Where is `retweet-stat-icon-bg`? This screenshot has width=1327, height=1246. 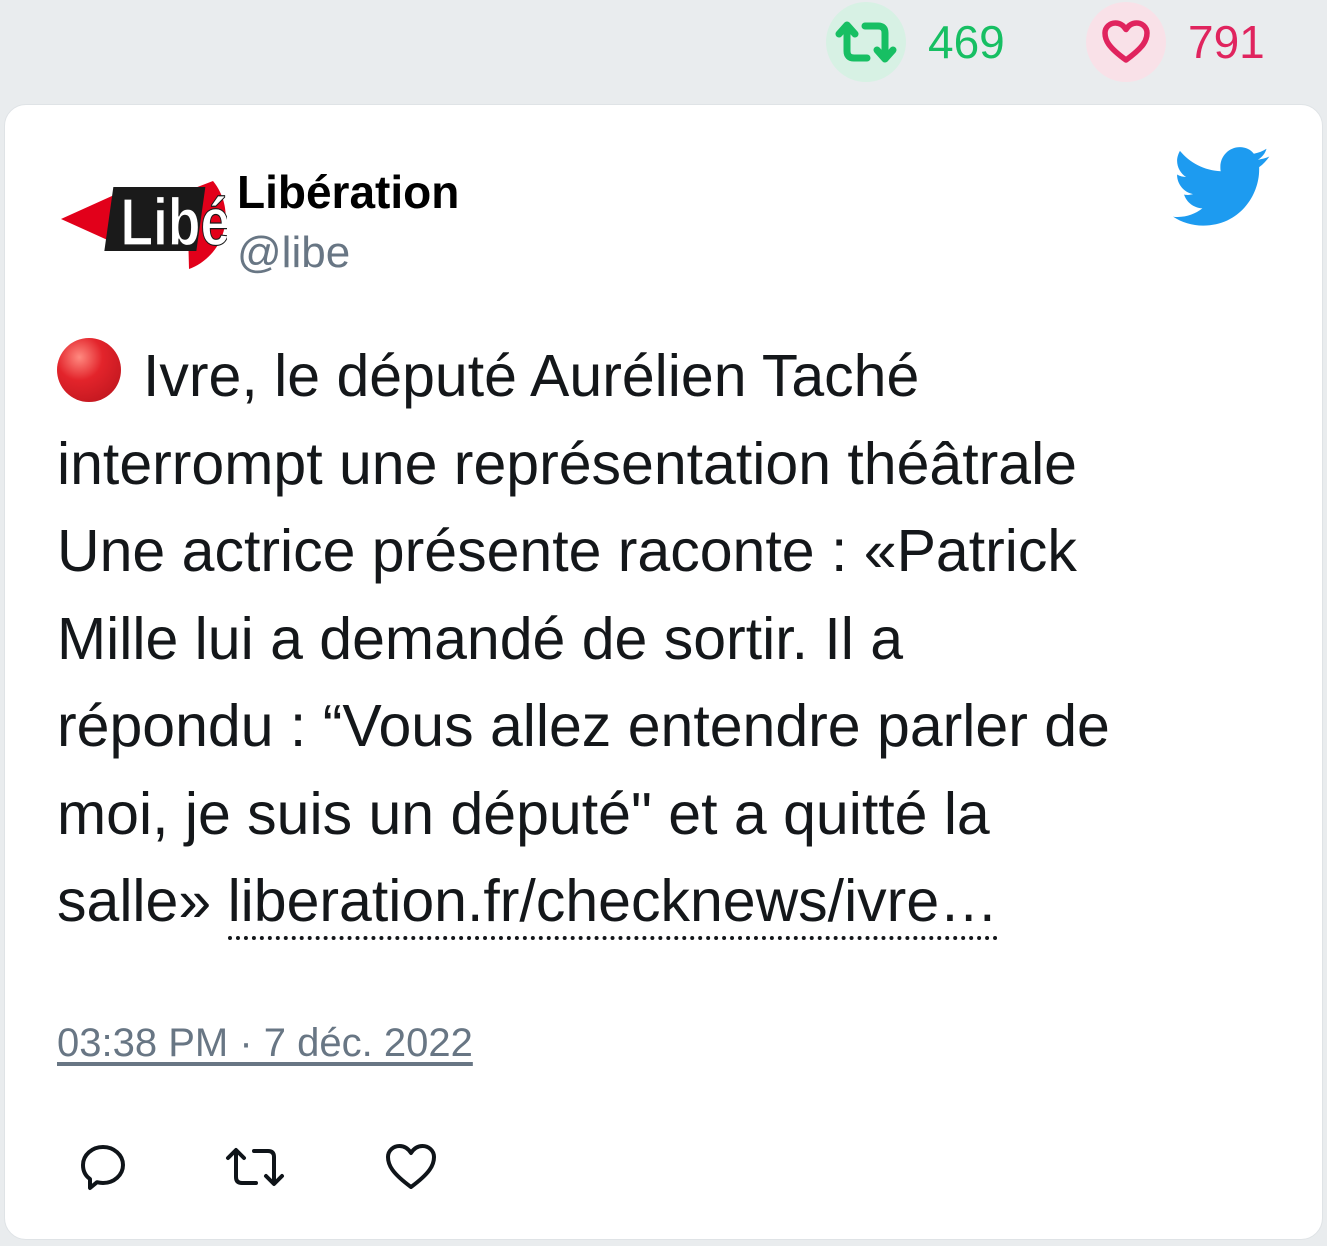
retweet-stat-icon-bg is located at coordinates (866, 42).